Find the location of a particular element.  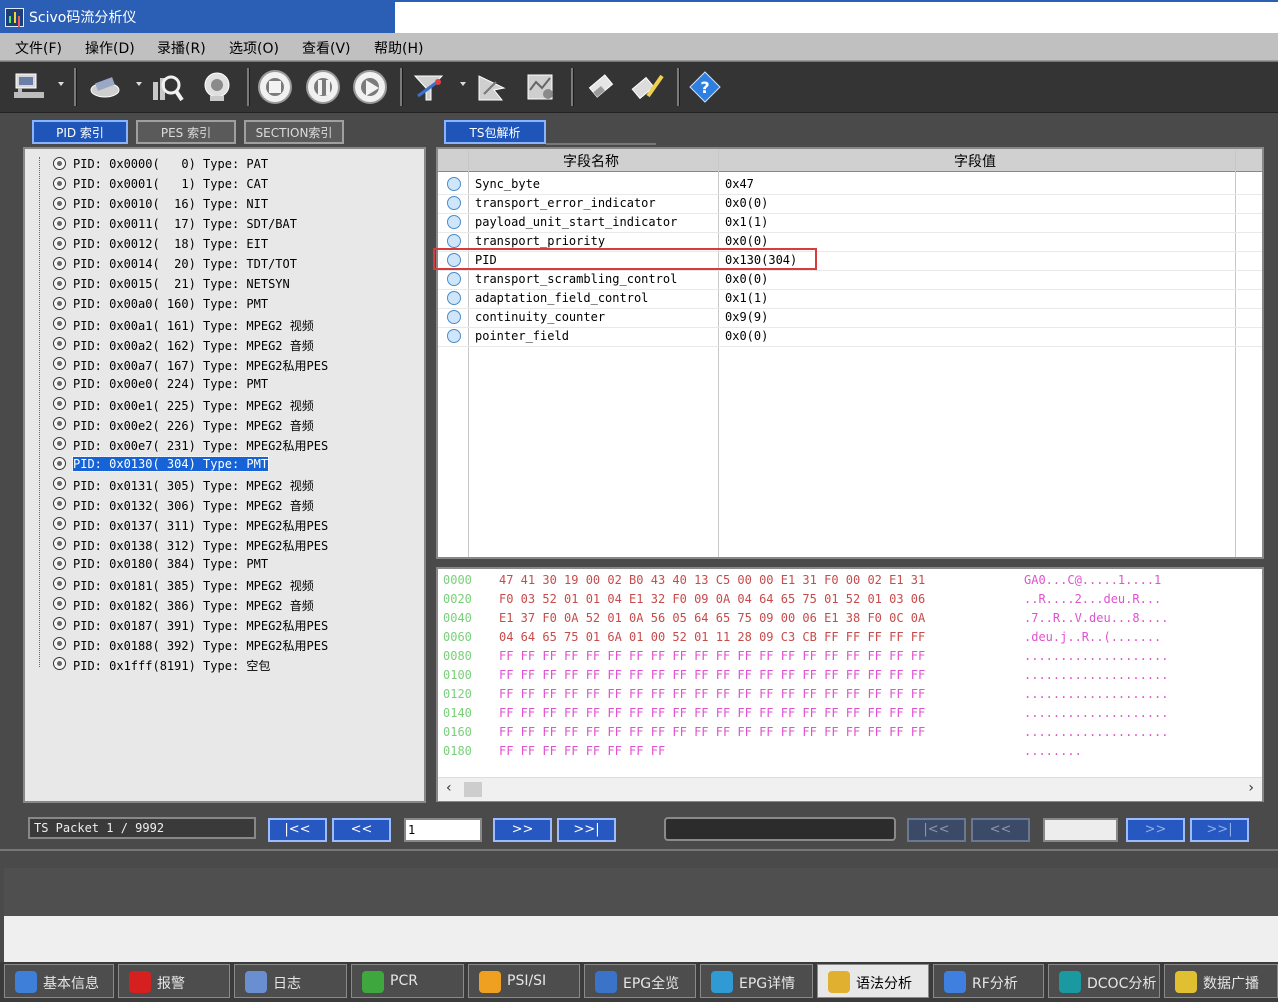

play-icon is located at coordinates (370, 87).